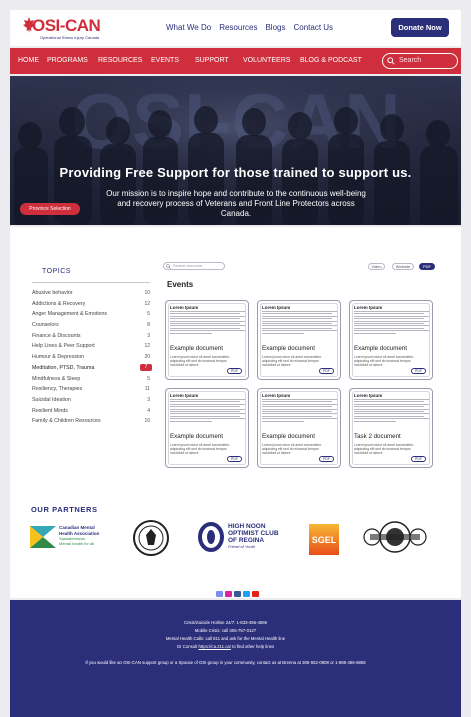 Image resolution: width=471 pixels, height=717 pixels. I want to click on partner-crest-logo, so click(151, 538).